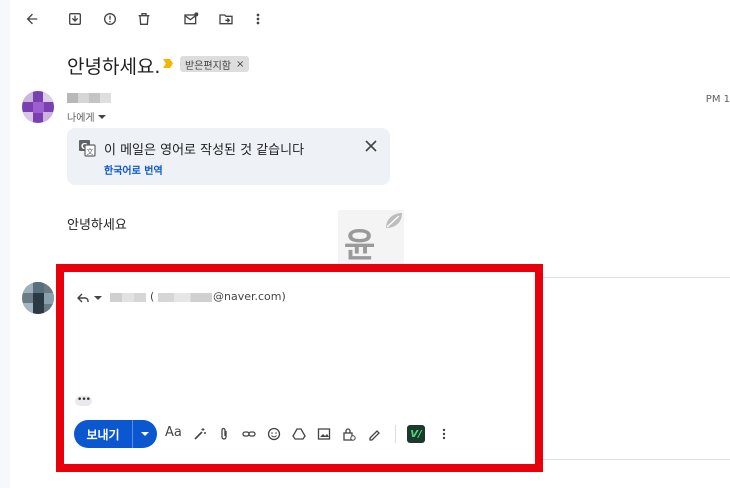 This screenshot has height=488, width=730. I want to click on recipient-name-redacted, so click(128, 297).